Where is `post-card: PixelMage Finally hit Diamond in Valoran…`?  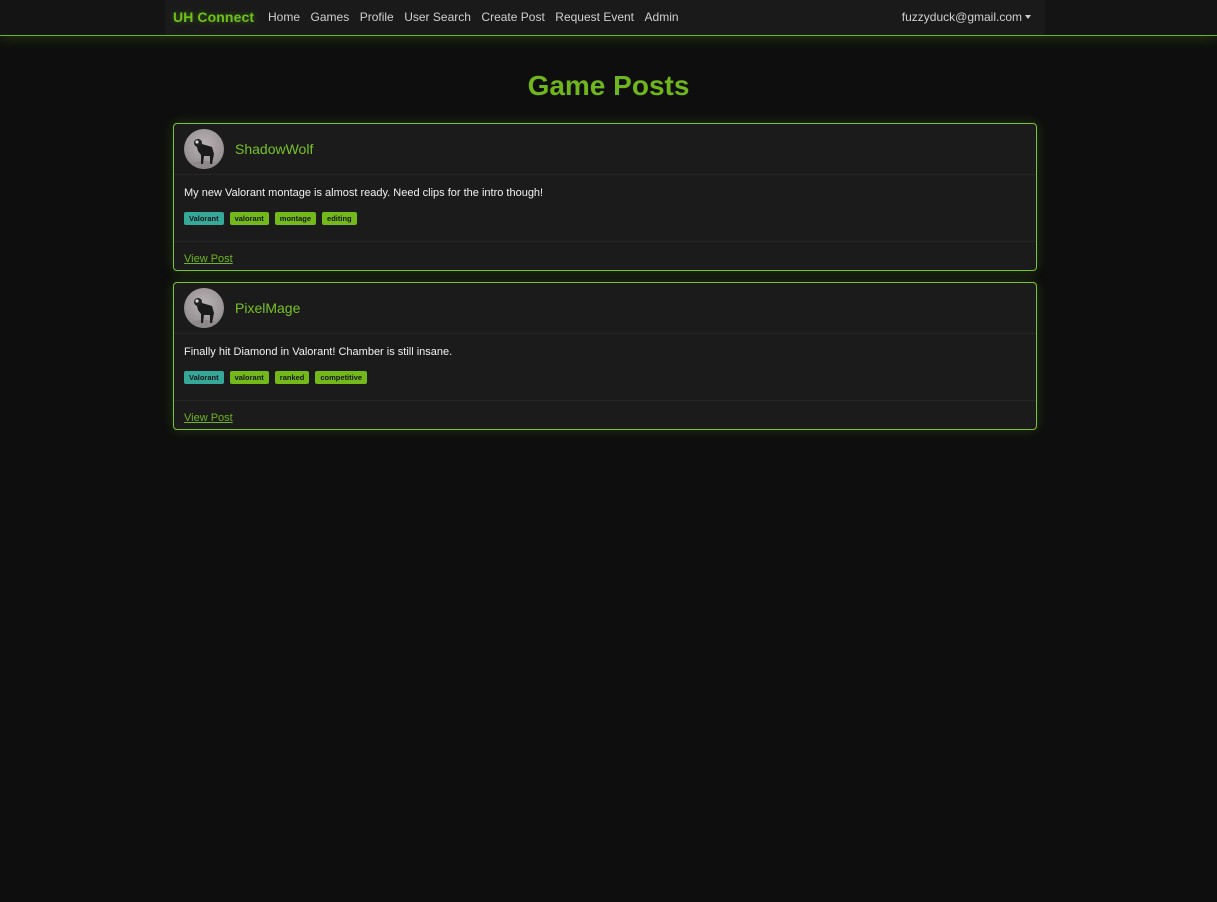
post-card: PixelMage Finally hit Diamond in Valoran… is located at coordinates (605, 356).